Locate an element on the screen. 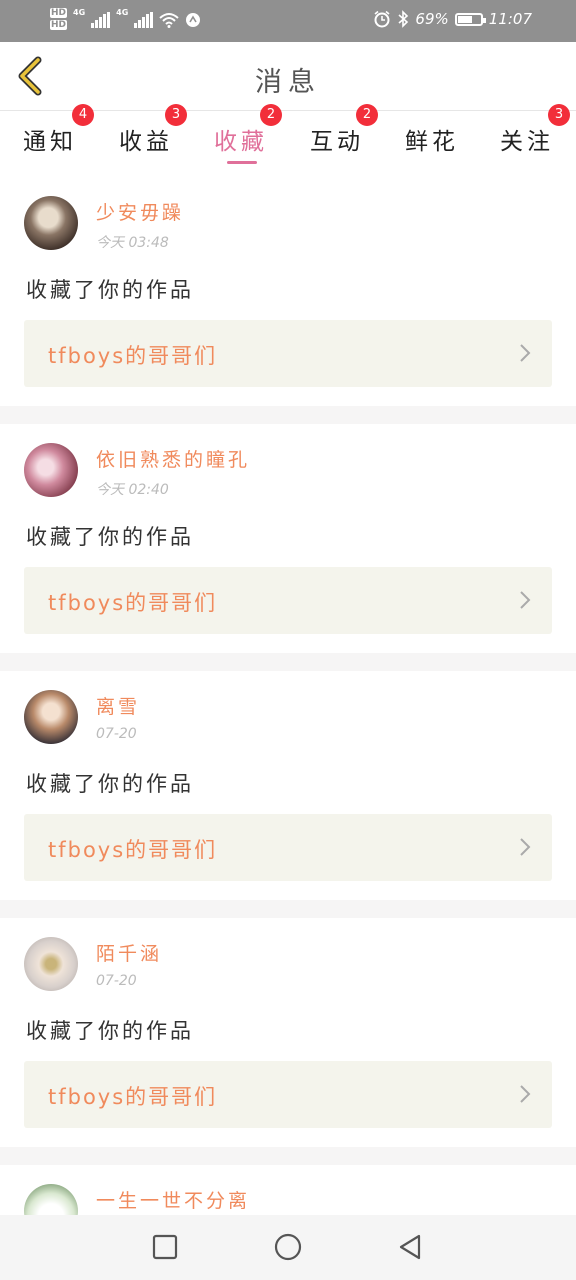 This screenshot has width=576, height=1280. tab-favorites: 收藏 2 is located at coordinates (241, 137).